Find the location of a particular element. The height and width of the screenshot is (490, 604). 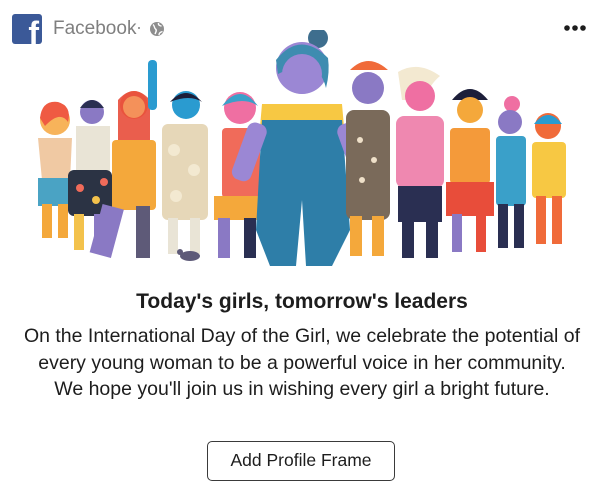

add-profile-frame-button: Add Profile Frame is located at coordinates (301, 461).